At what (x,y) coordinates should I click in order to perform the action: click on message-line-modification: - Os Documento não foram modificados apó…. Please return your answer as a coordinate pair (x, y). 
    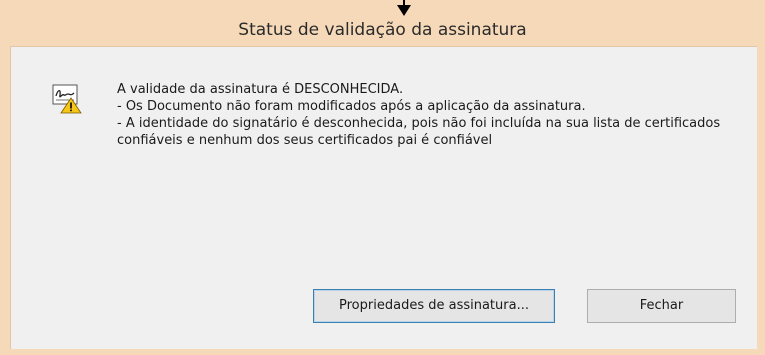
    Looking at the image, I should click on (351, 106).